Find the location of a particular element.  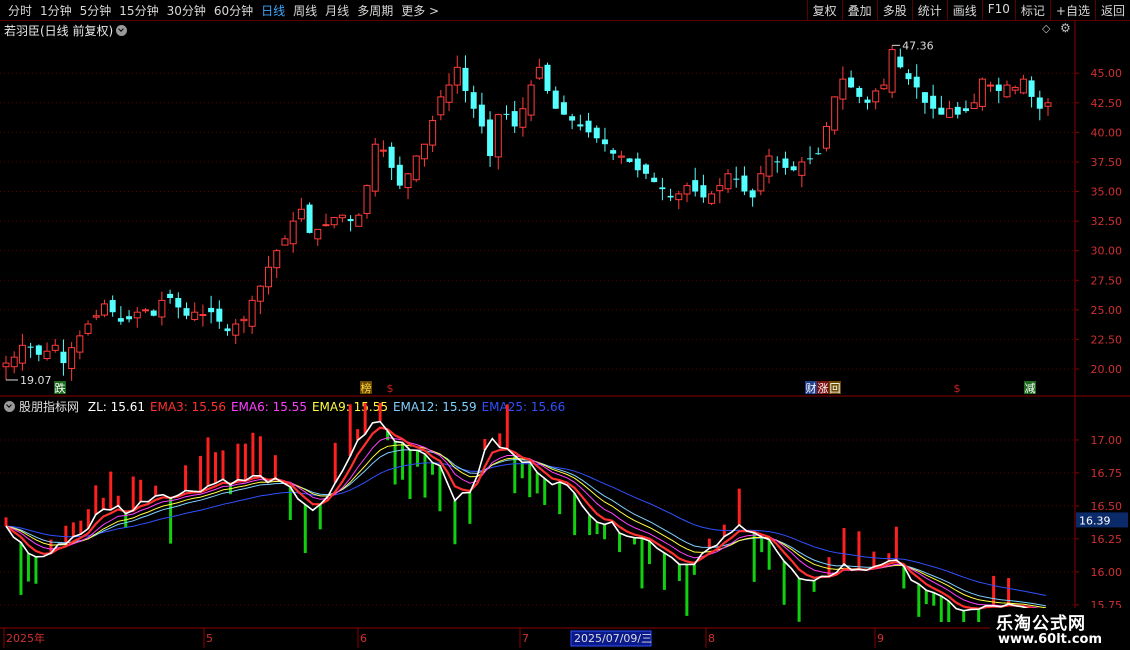

low-mark-label: 19.07 is located at coordinates (36, 380).